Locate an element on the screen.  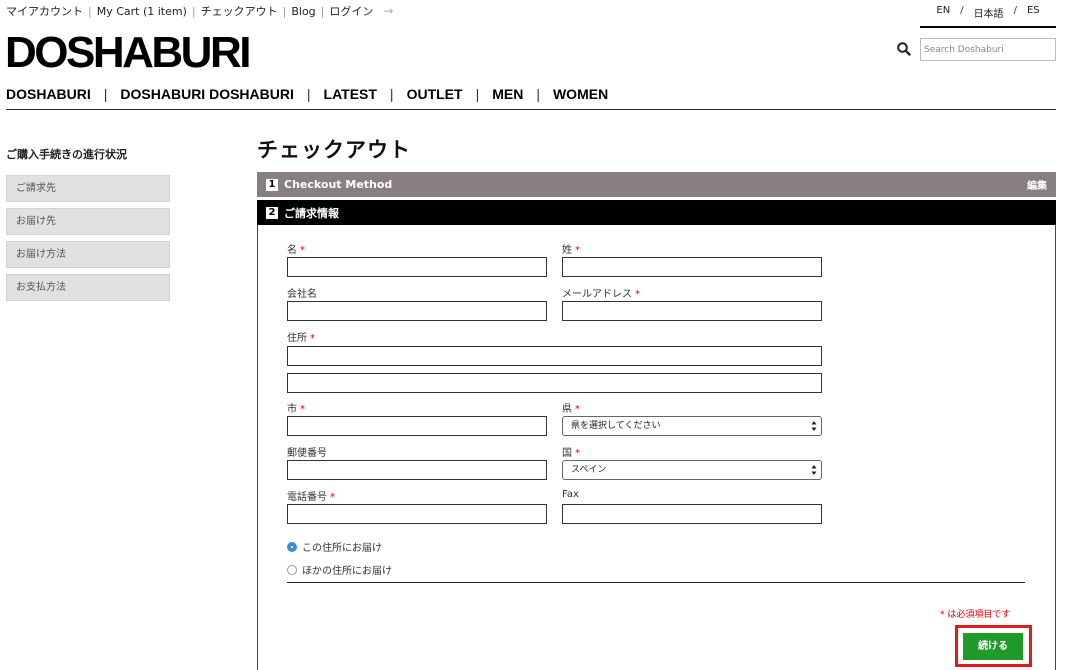
email-label: メールアドレス * is located at coordinates (601, 294).